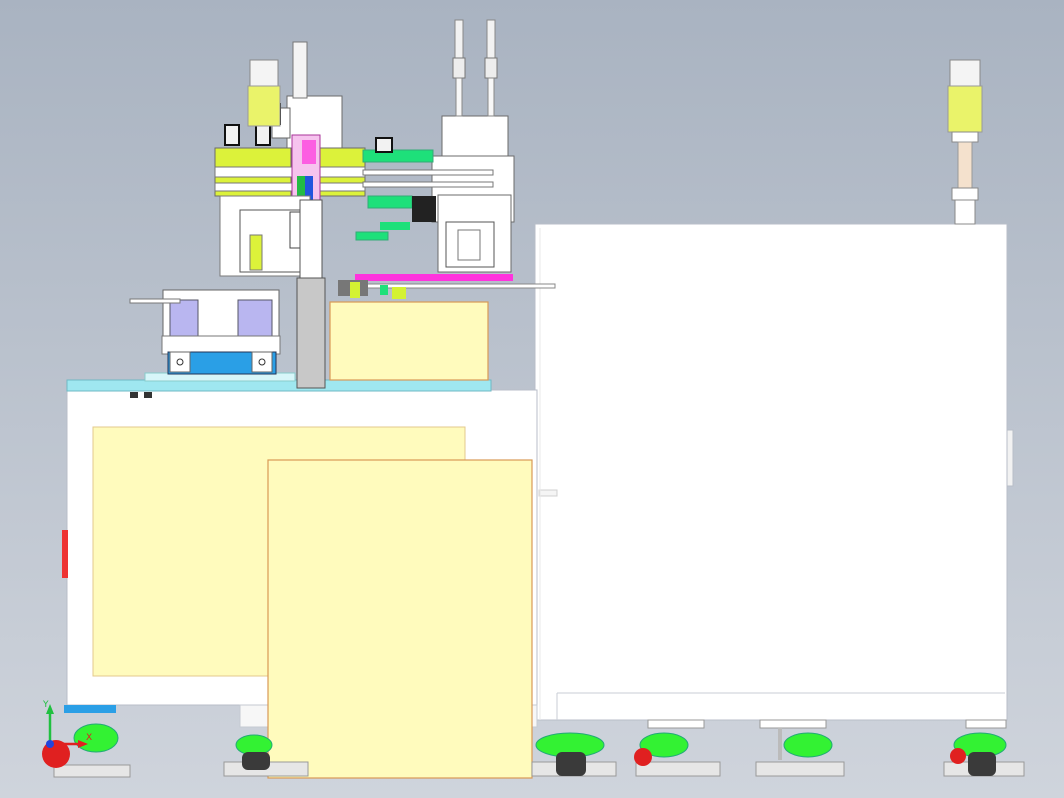  I want to click on triad-y-label: Y, so click(45, 705).